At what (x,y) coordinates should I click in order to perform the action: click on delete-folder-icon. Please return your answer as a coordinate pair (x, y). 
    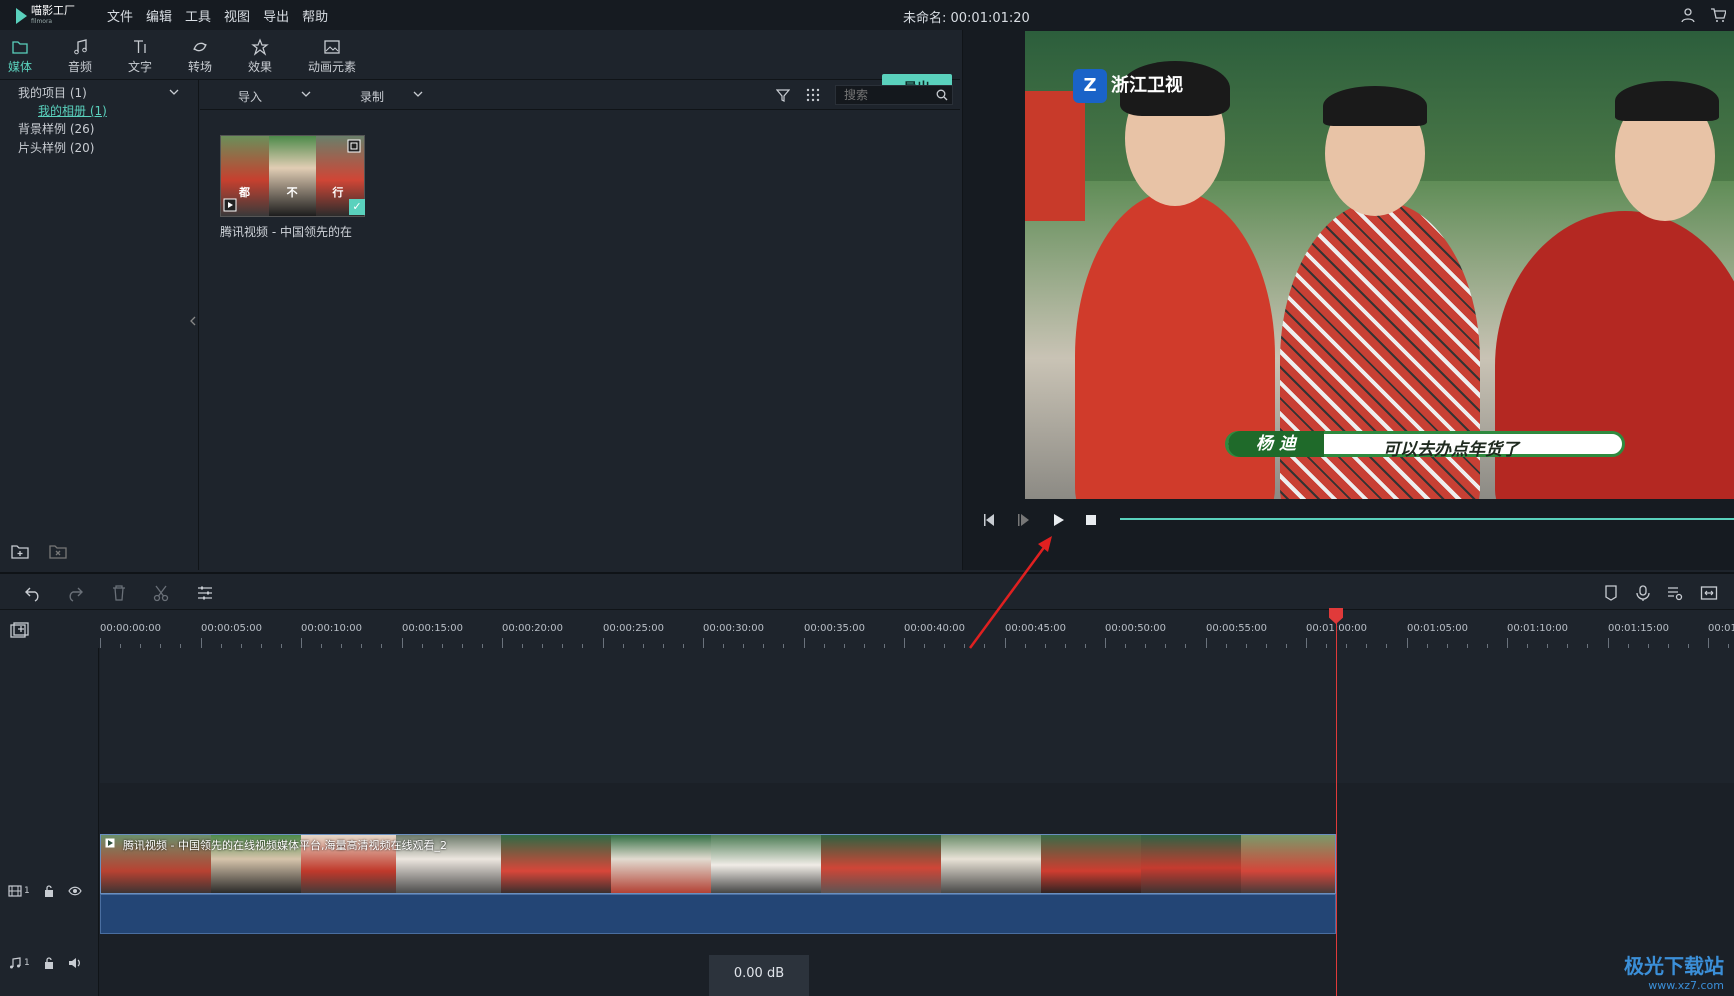
    Looking at the image, I should click on (58, 551).